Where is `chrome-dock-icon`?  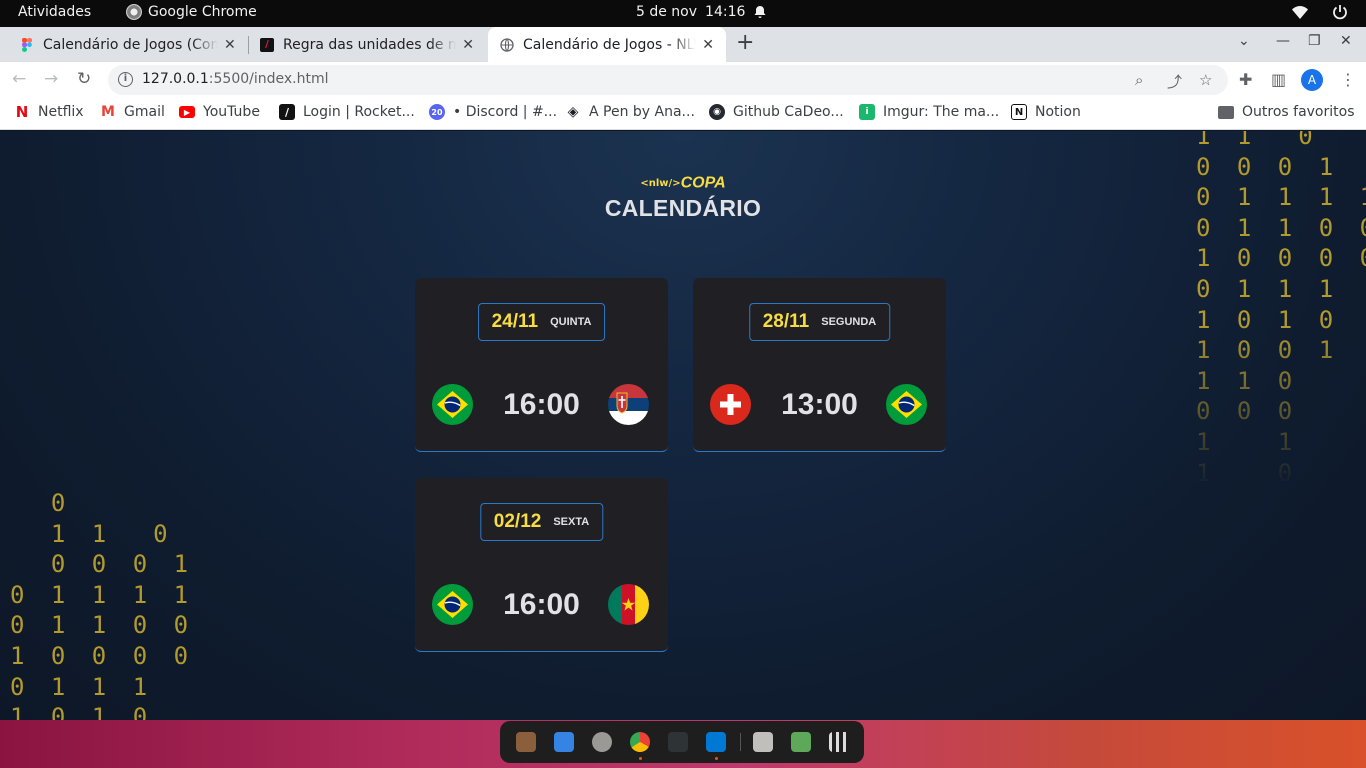
chrome-dock-icon is located at coordinates (640, 742).